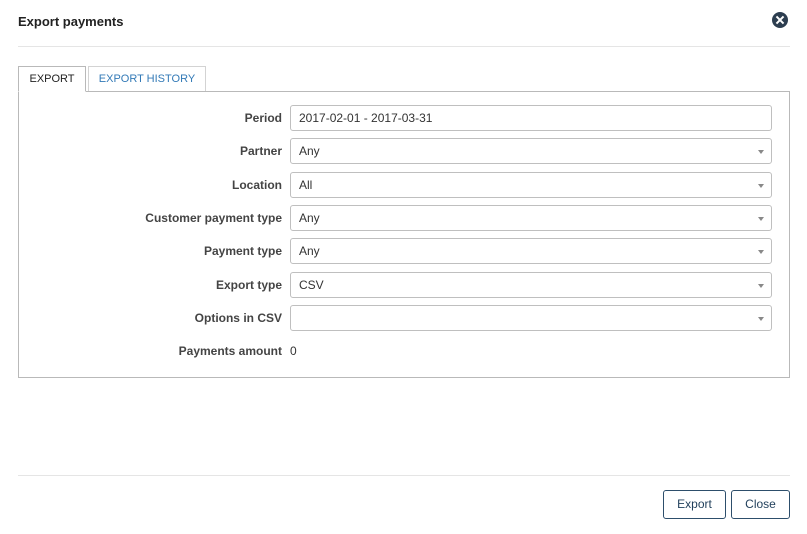 This screenshot has height=534, width=807. Describe the element at coordinates (531, 118) in the screenshot. I see `period-input: 2017-02-01 - 2017-03-31` at that location.